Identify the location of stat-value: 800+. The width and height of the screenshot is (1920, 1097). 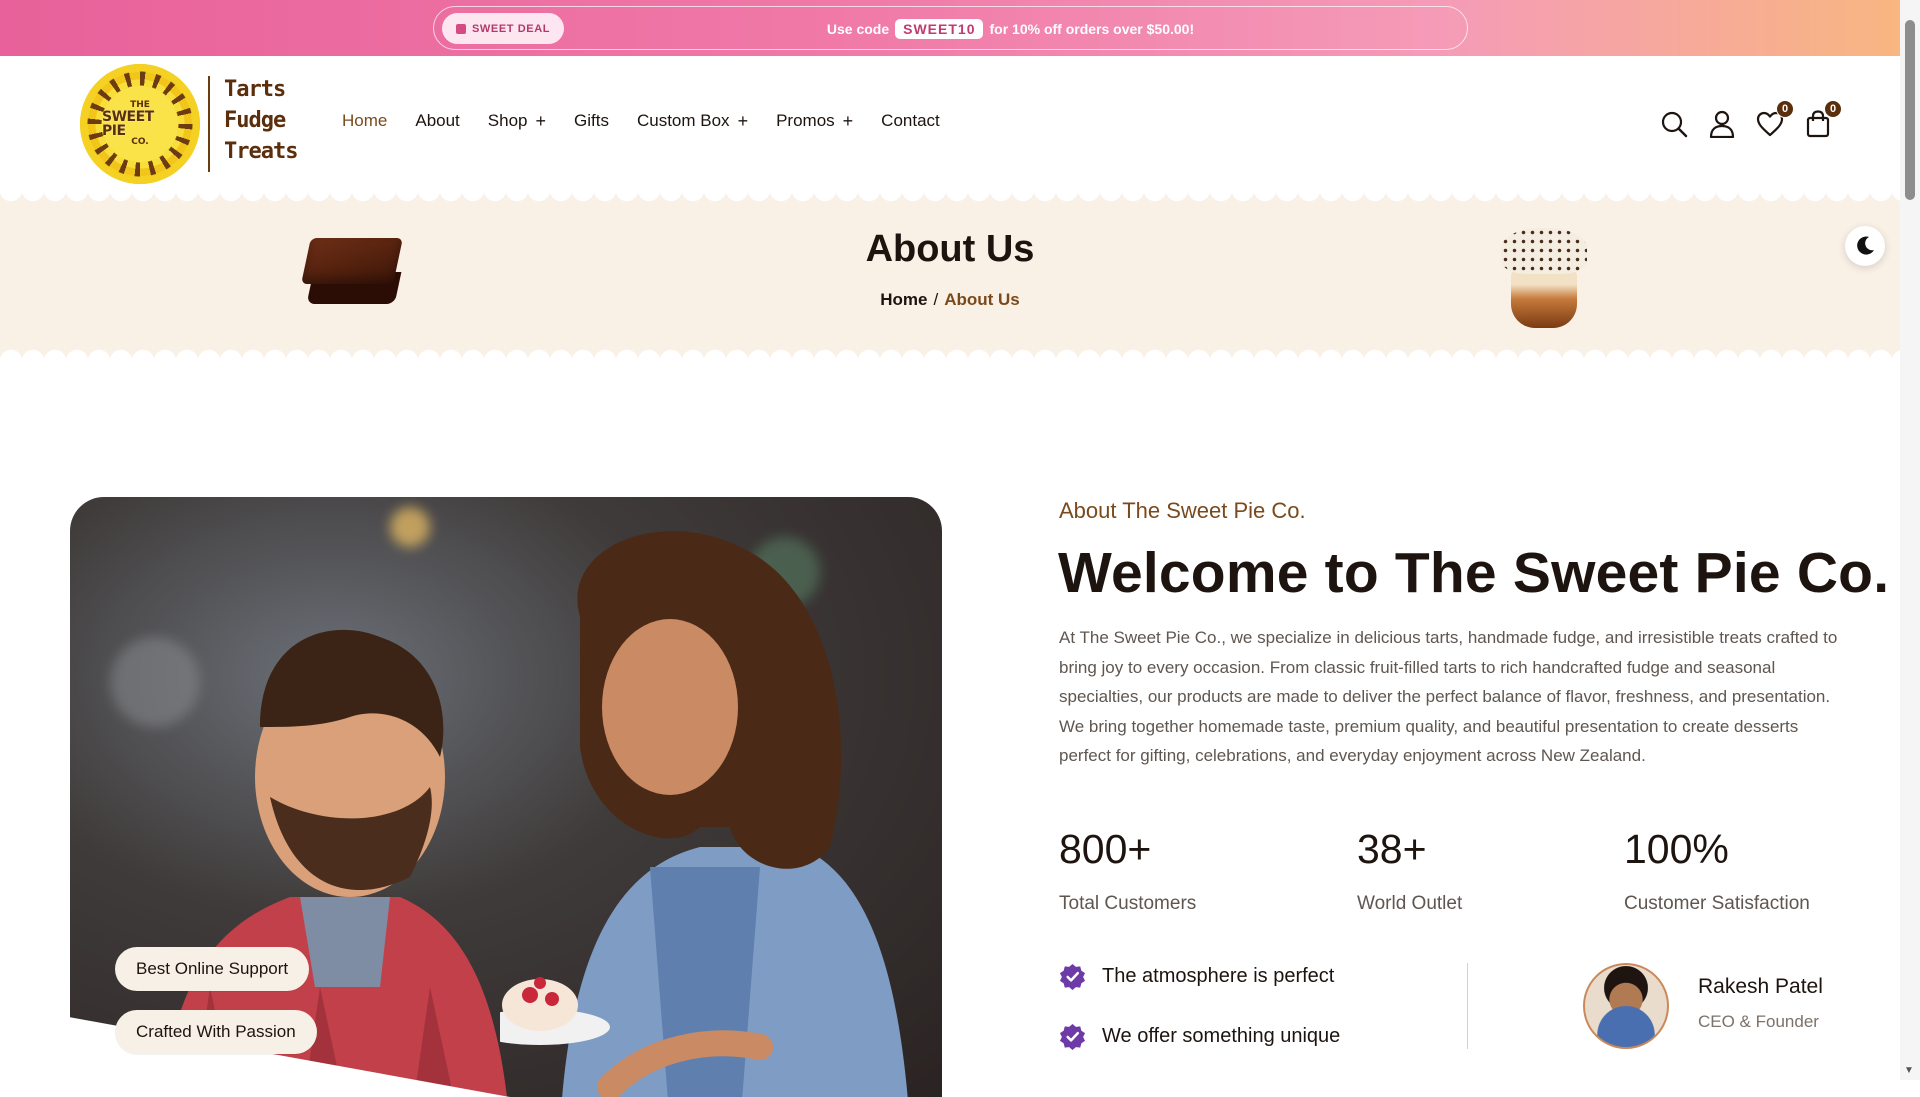
(1105, 849).